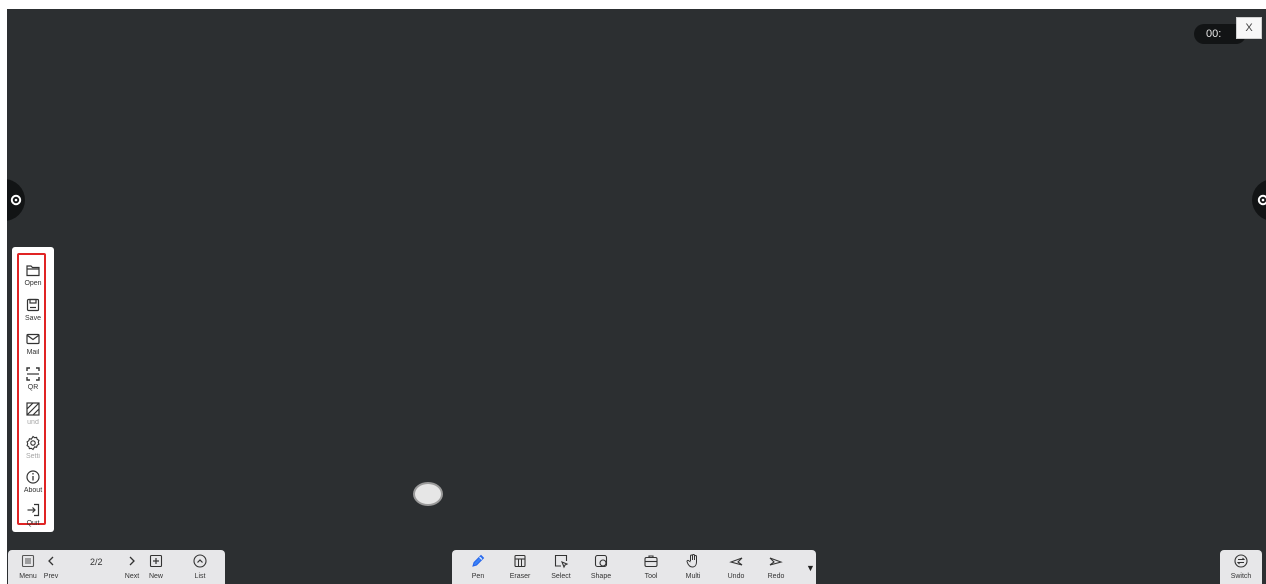 This screenshot has height=584, width=1266. I want to click on switch-toolbar: Switch, so click(1241, 567).